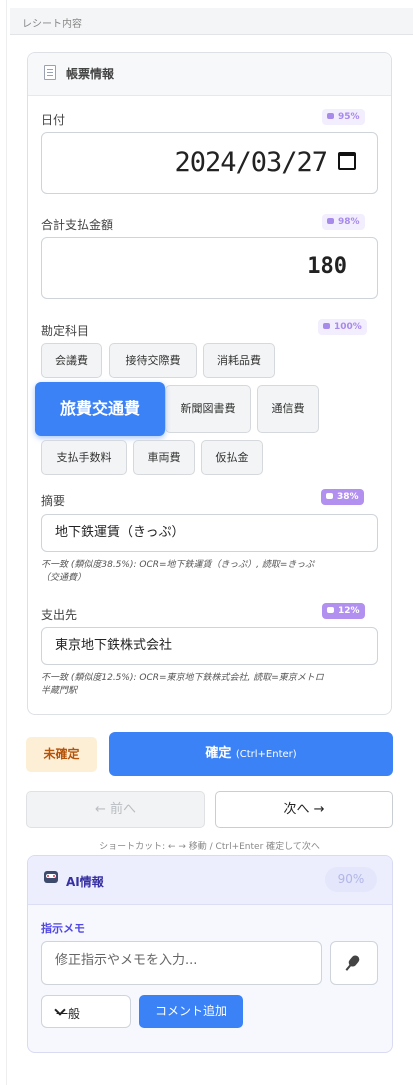 The width and height of the screenshot is (413, 1085). I want to click on account-chip-meeting: 会議費, so click(71, 360).